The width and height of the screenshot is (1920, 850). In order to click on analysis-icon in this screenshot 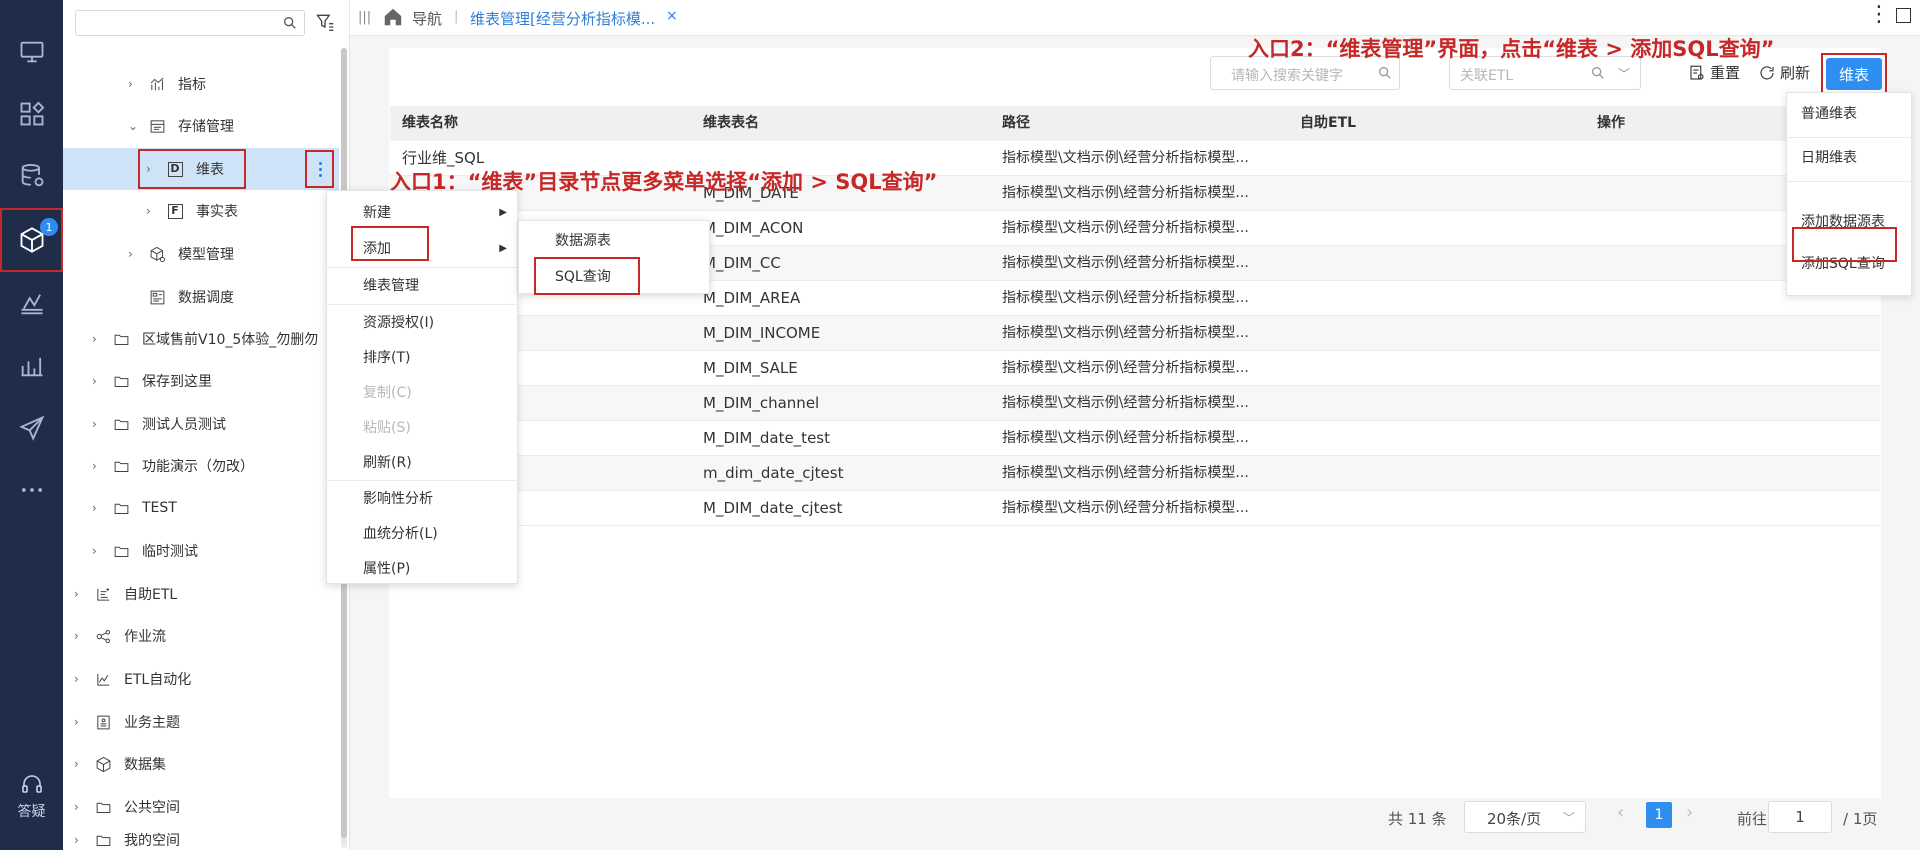, I will do `click(31, 304)`.